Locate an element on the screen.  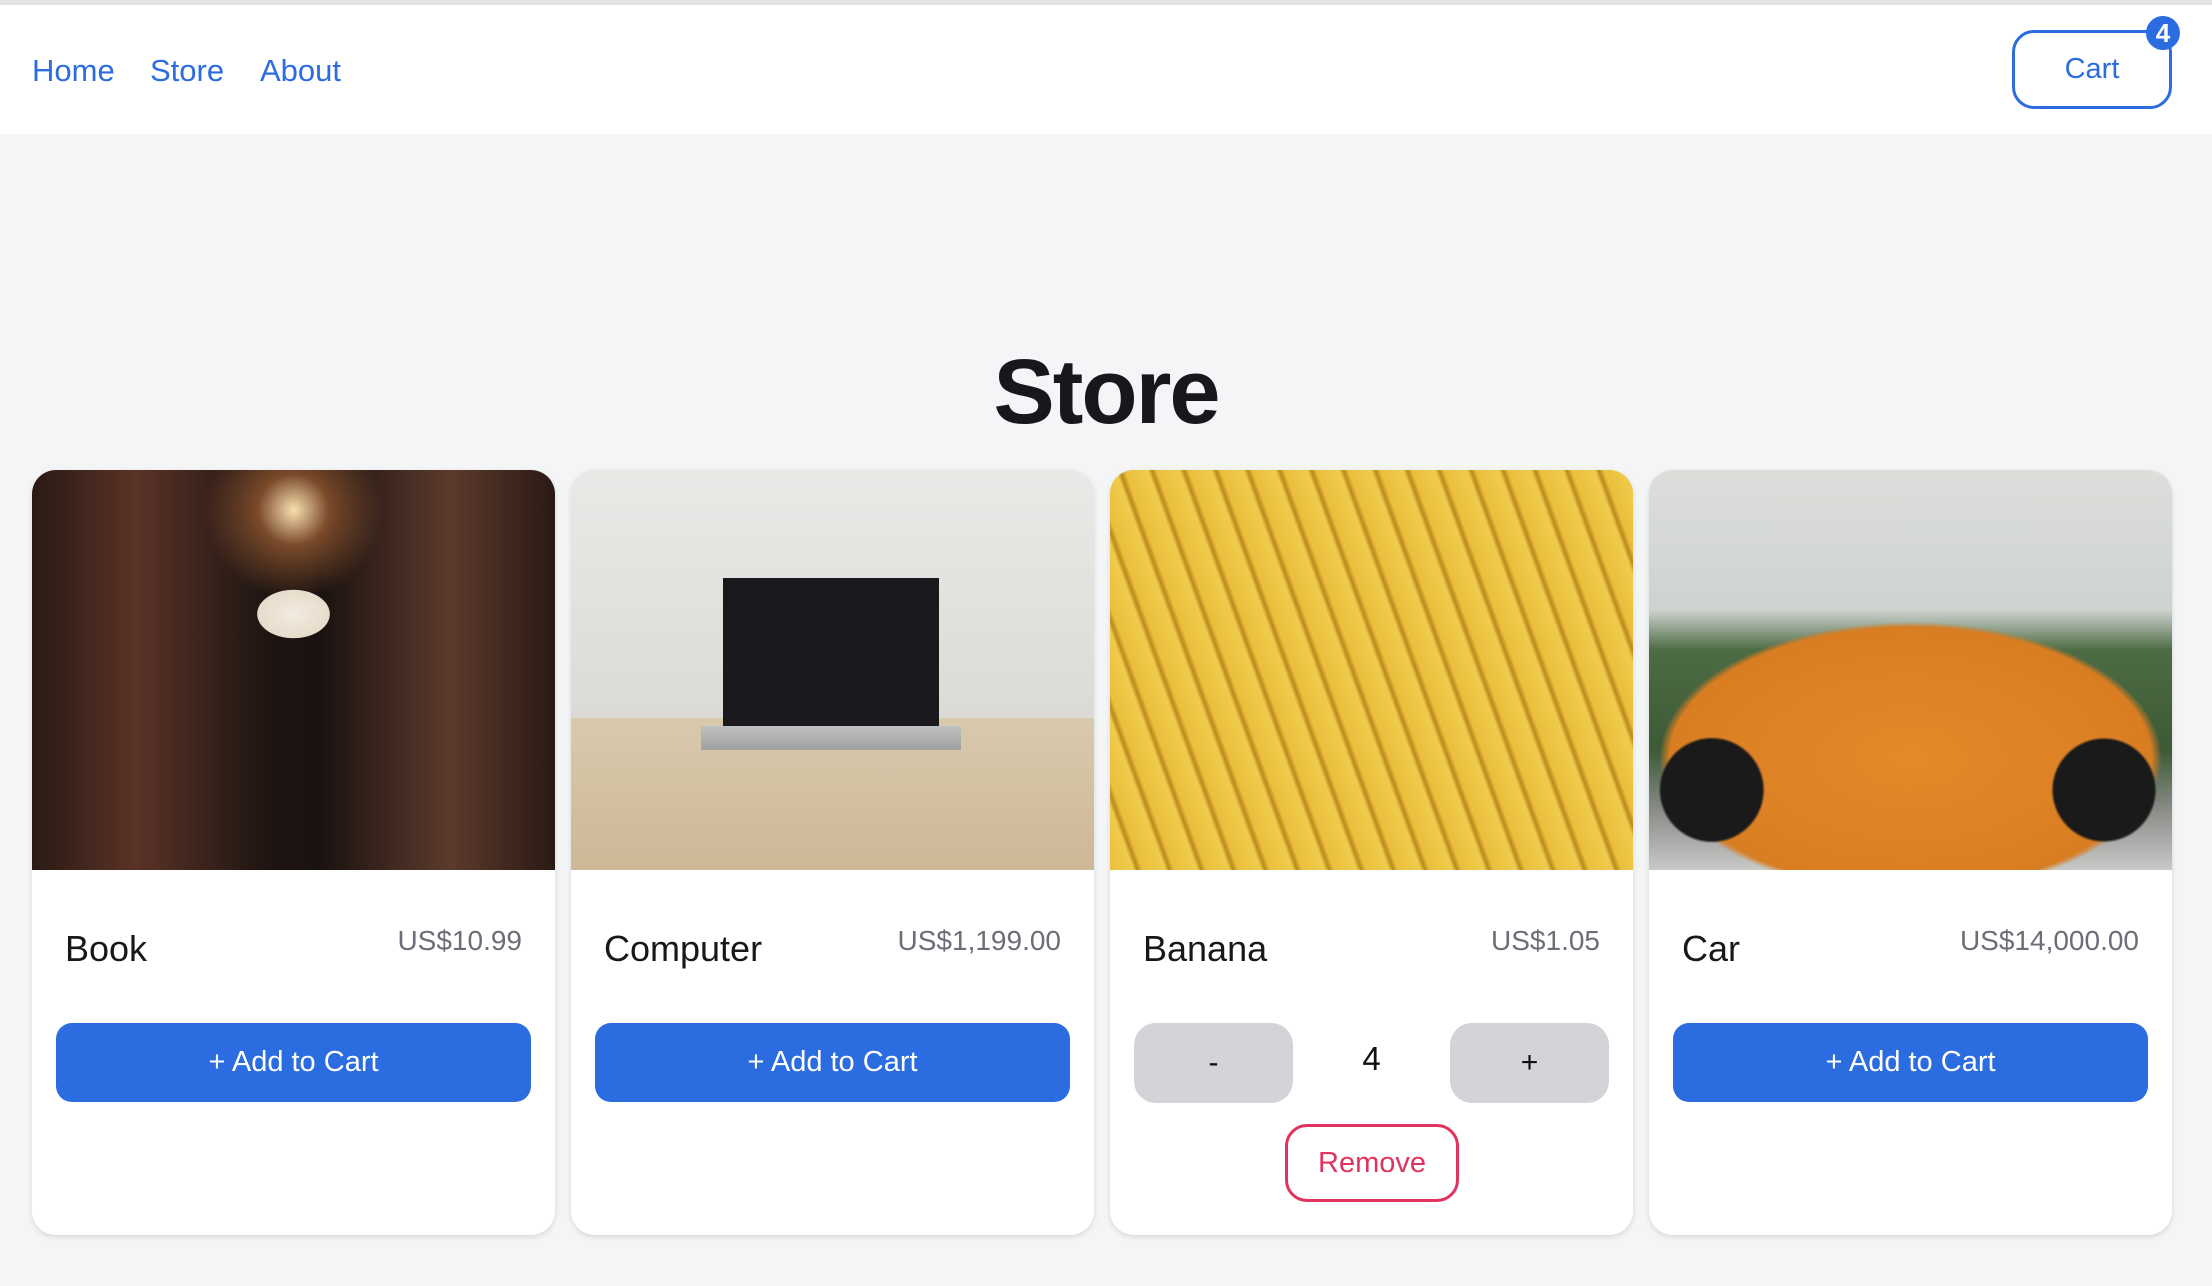
nav-link-about: About is located at coordinates (300, 71).